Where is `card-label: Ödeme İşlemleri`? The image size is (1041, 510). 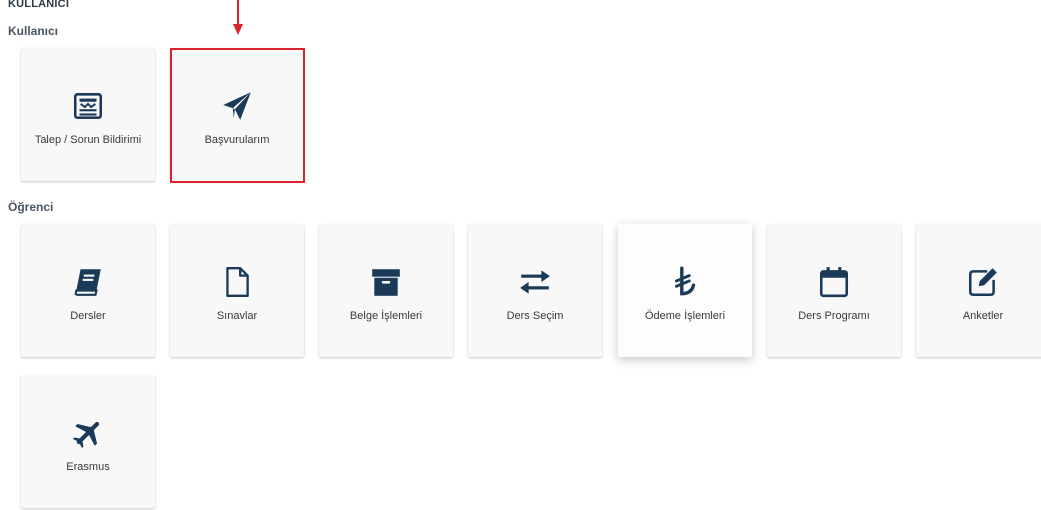
card-label: Ödeme İşlemleri is located at coordinates (685, 316).